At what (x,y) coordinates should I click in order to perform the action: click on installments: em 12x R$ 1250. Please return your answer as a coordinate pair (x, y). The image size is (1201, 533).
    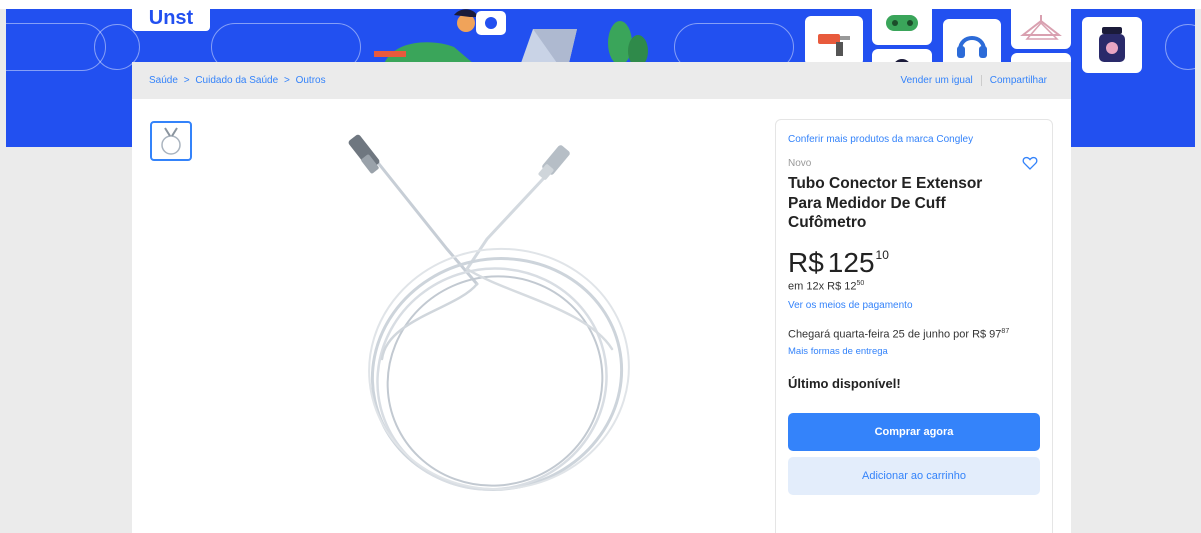
    Looking at the image, I should click on (913, 286).